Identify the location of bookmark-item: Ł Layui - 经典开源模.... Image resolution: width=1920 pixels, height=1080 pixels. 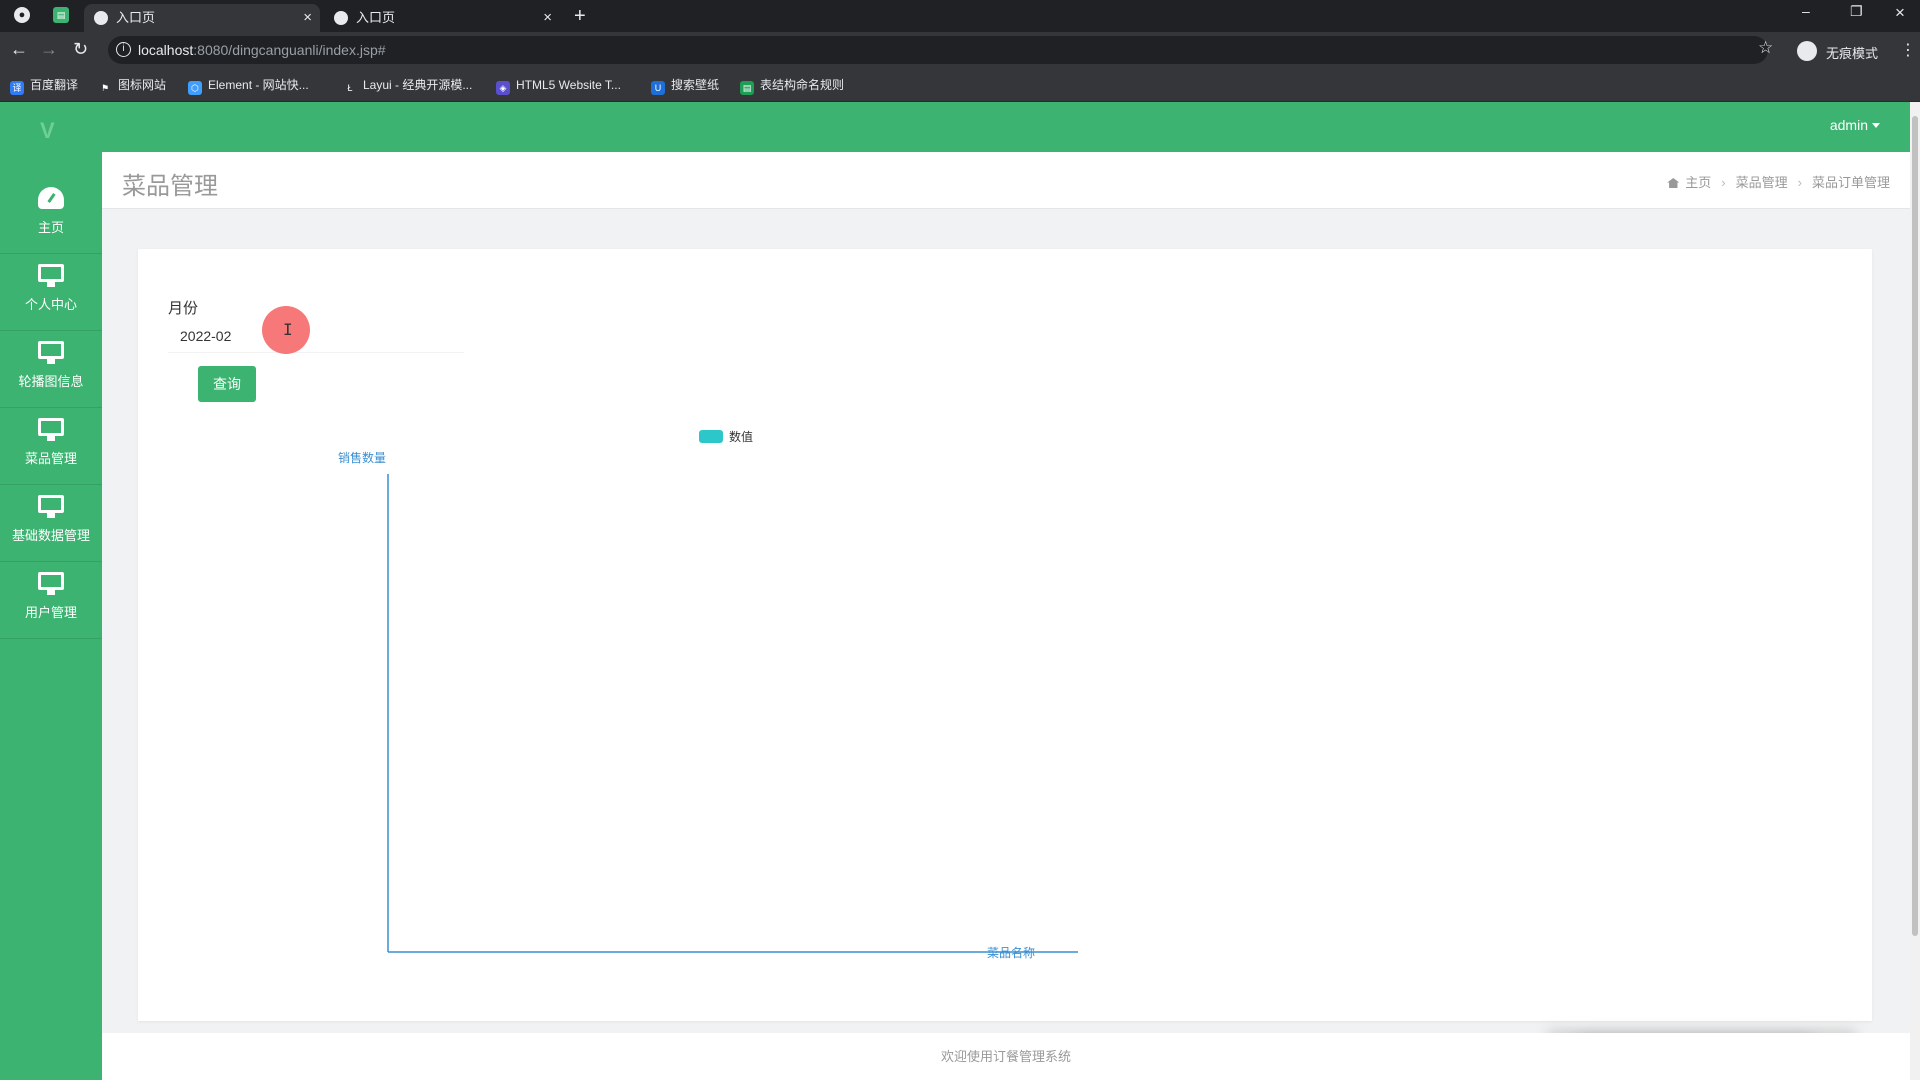
(408, 85).